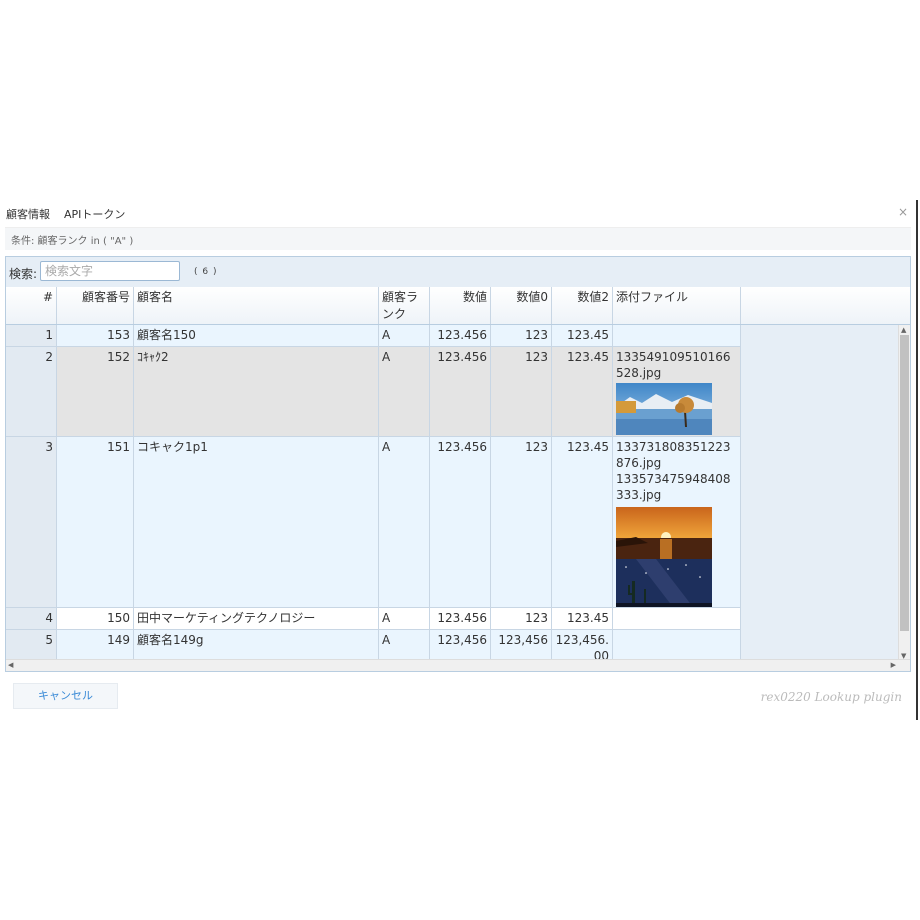  Describe the element at coordinates (95, 645) in the screenshot. I see `cell-customer-no: 149` at that location.